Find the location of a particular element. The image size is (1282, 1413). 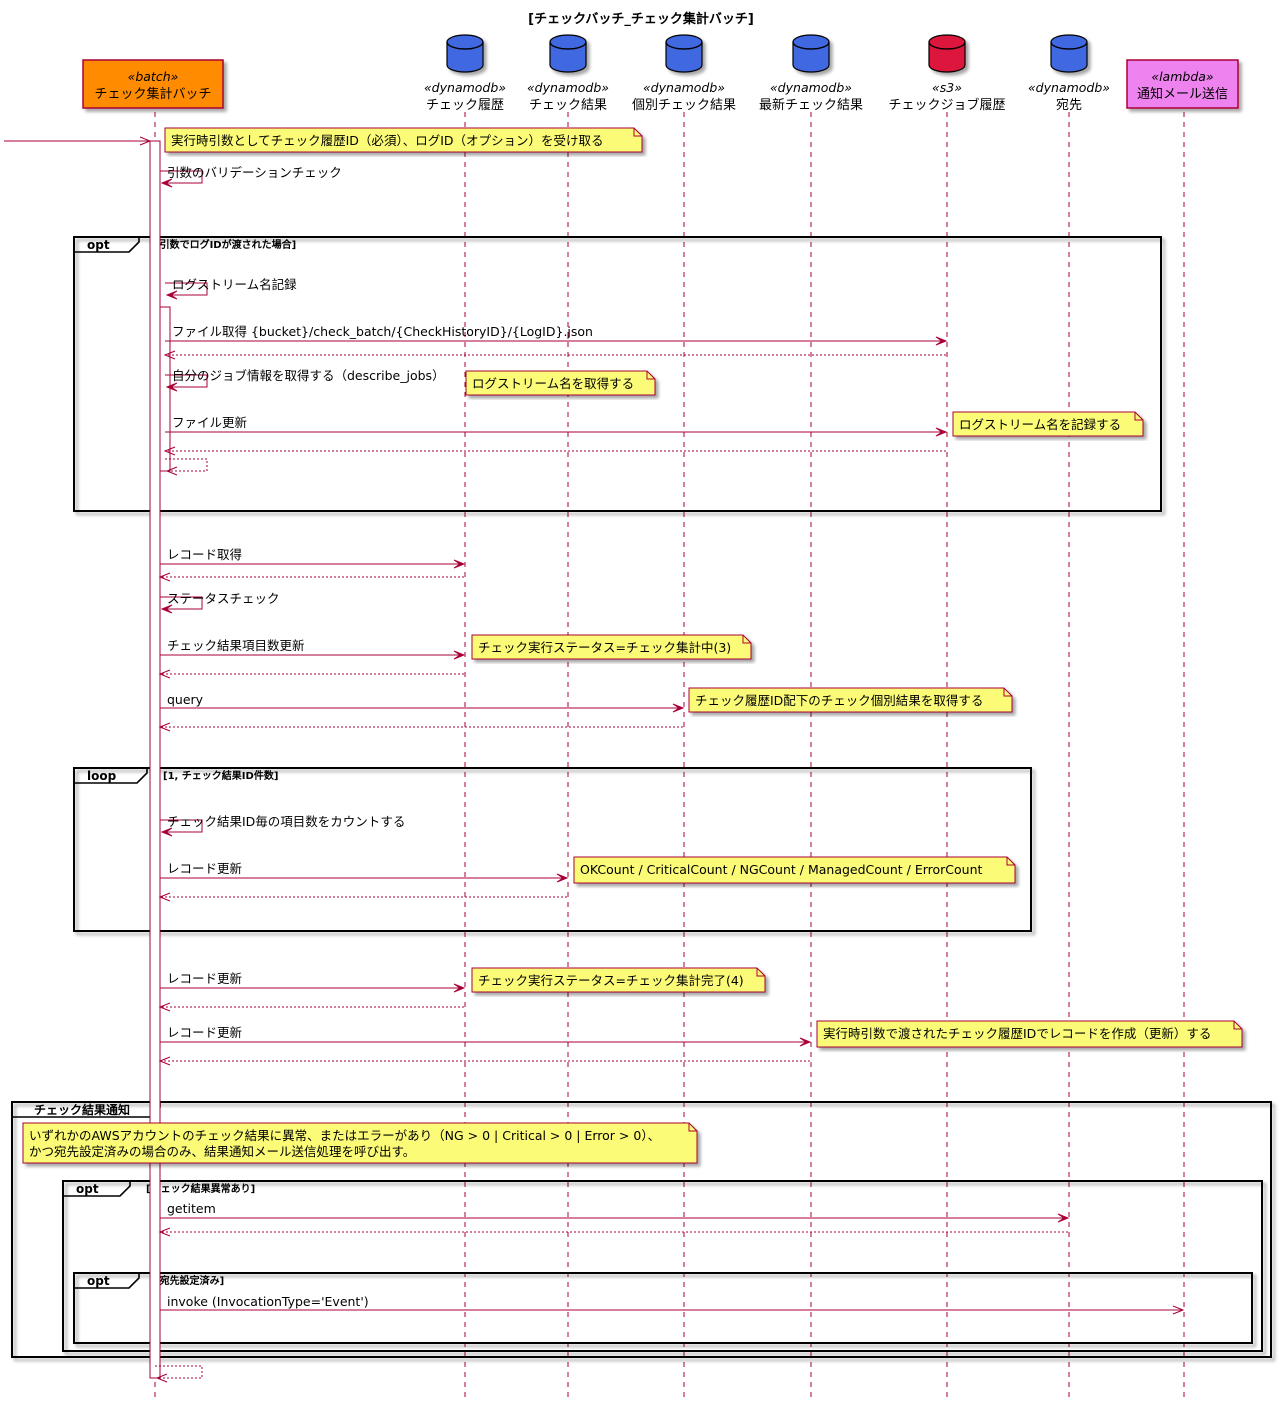

message-label: レコード取得 is located at coordinates (204, 554).